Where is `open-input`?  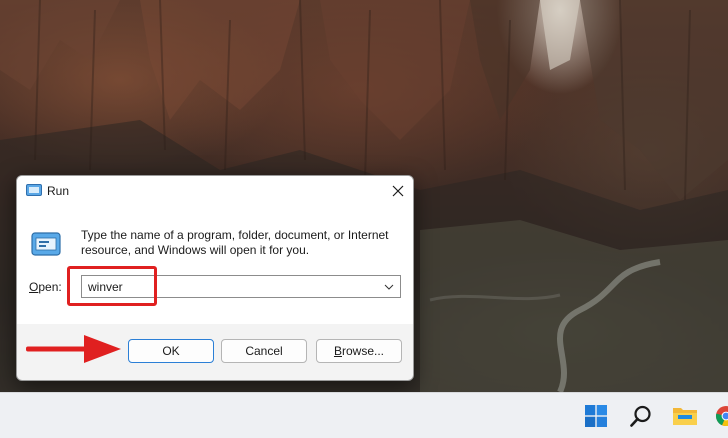 open-input is located at coordinates (230, 286).